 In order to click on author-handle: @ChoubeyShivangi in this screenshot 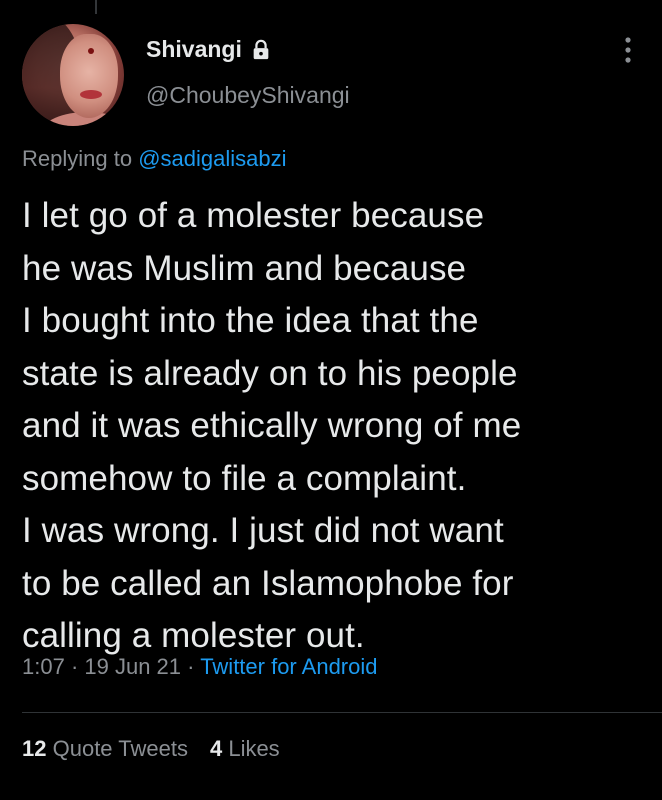, I will do `click(248, 95)`.